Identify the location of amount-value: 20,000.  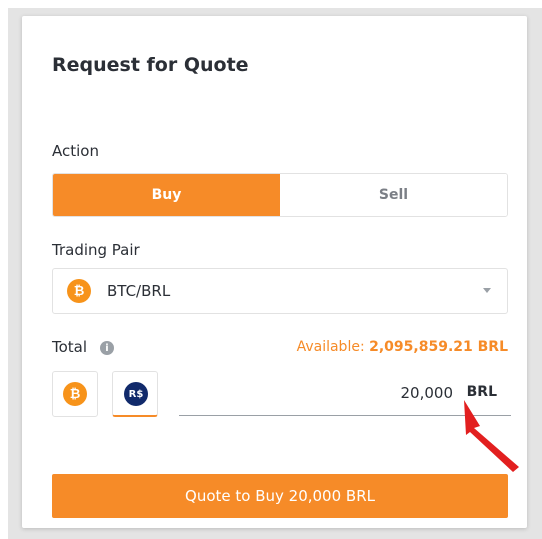
(427, 393).